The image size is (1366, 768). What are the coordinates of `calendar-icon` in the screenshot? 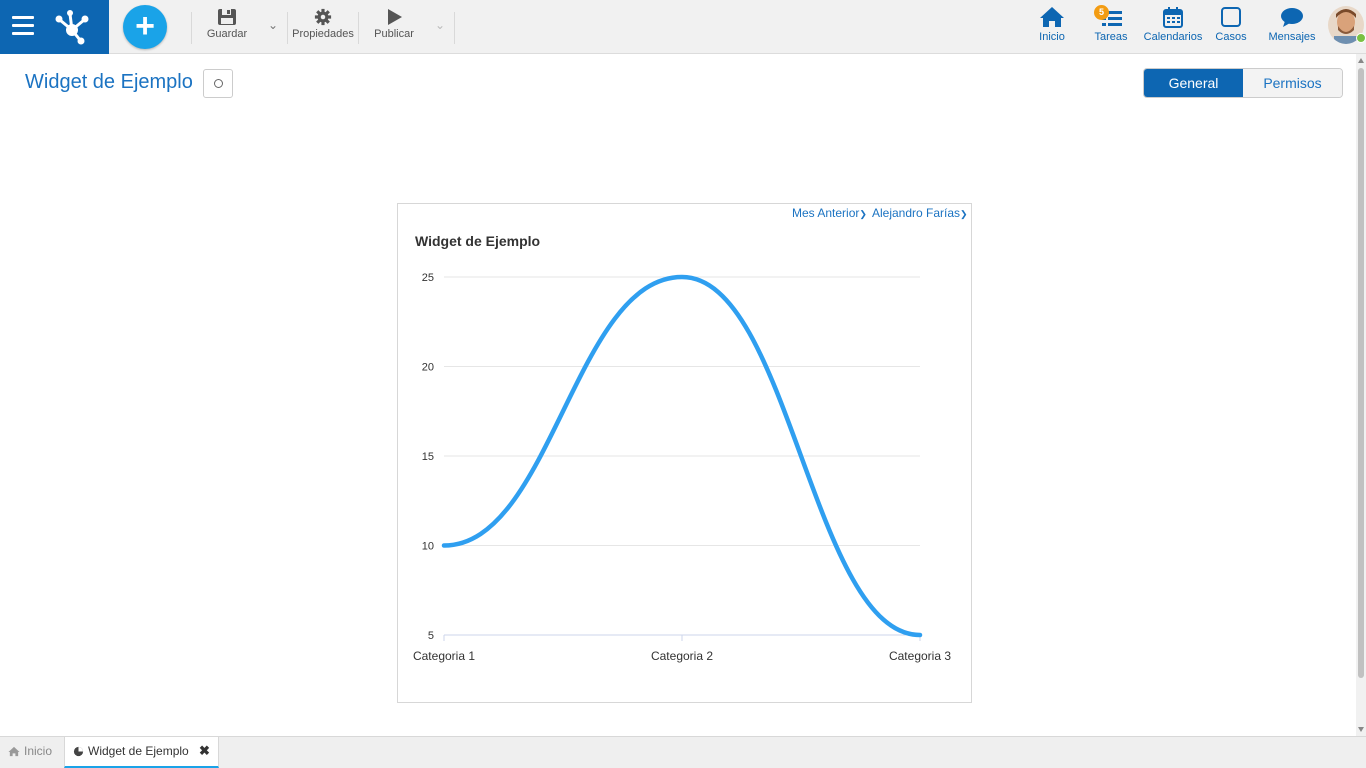 It's located at (1173, 17).